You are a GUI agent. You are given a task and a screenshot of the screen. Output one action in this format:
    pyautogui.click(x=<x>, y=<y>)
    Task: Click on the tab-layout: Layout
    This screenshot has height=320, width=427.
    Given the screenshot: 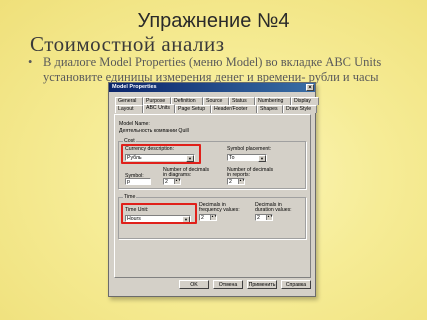 What is the action you would take?
    pyautogui.click(x=129, y=109)
    